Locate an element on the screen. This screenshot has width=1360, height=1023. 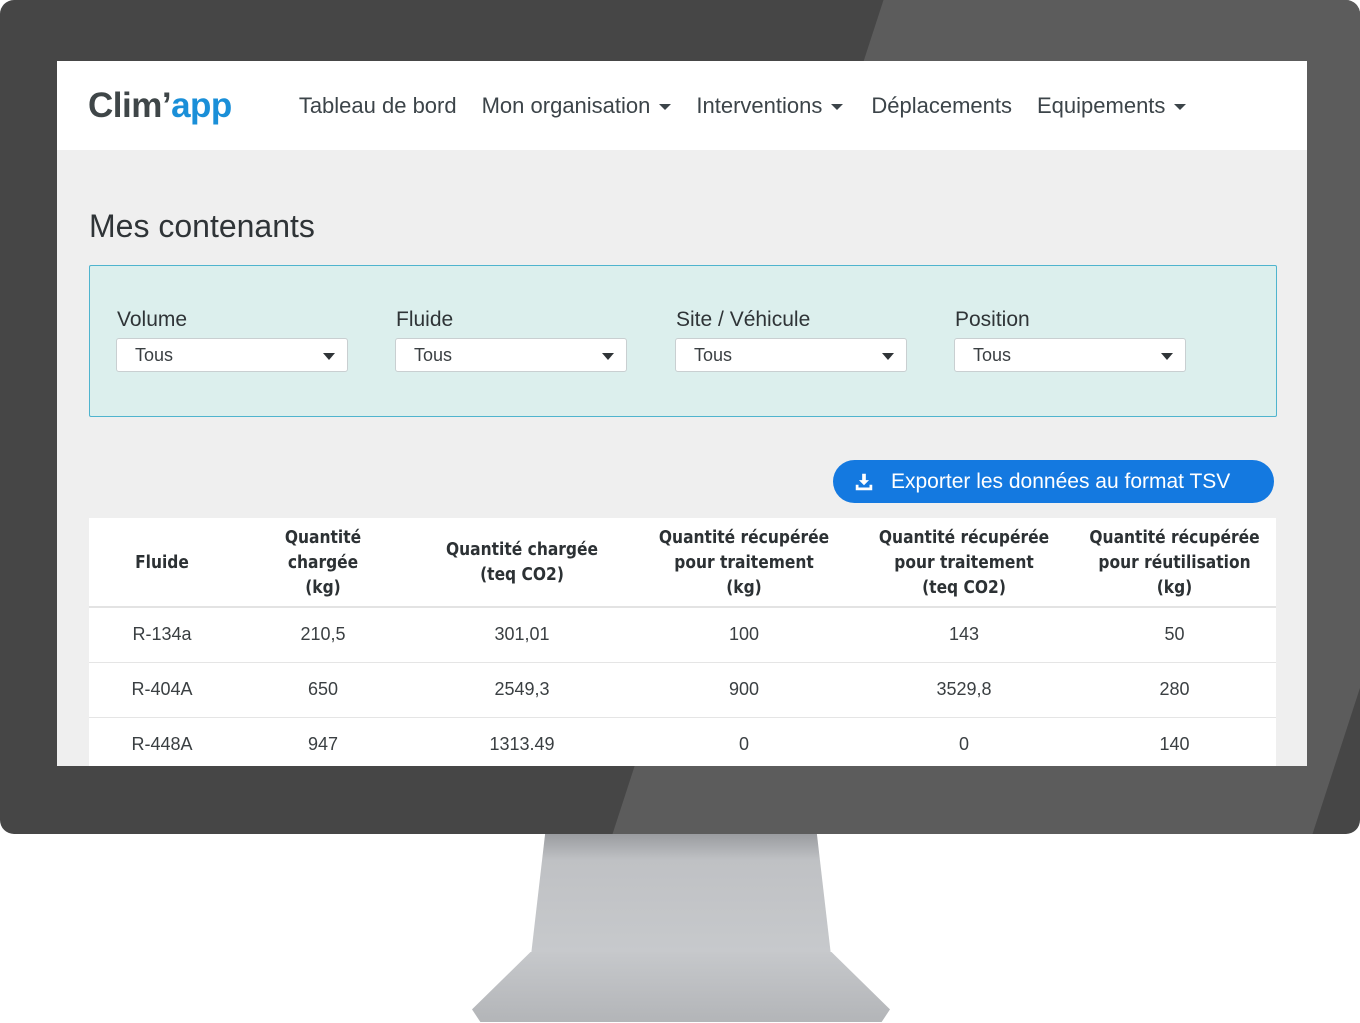
nav-item-mon-organisation: Mon organisation is located at coordinates (577, 106).